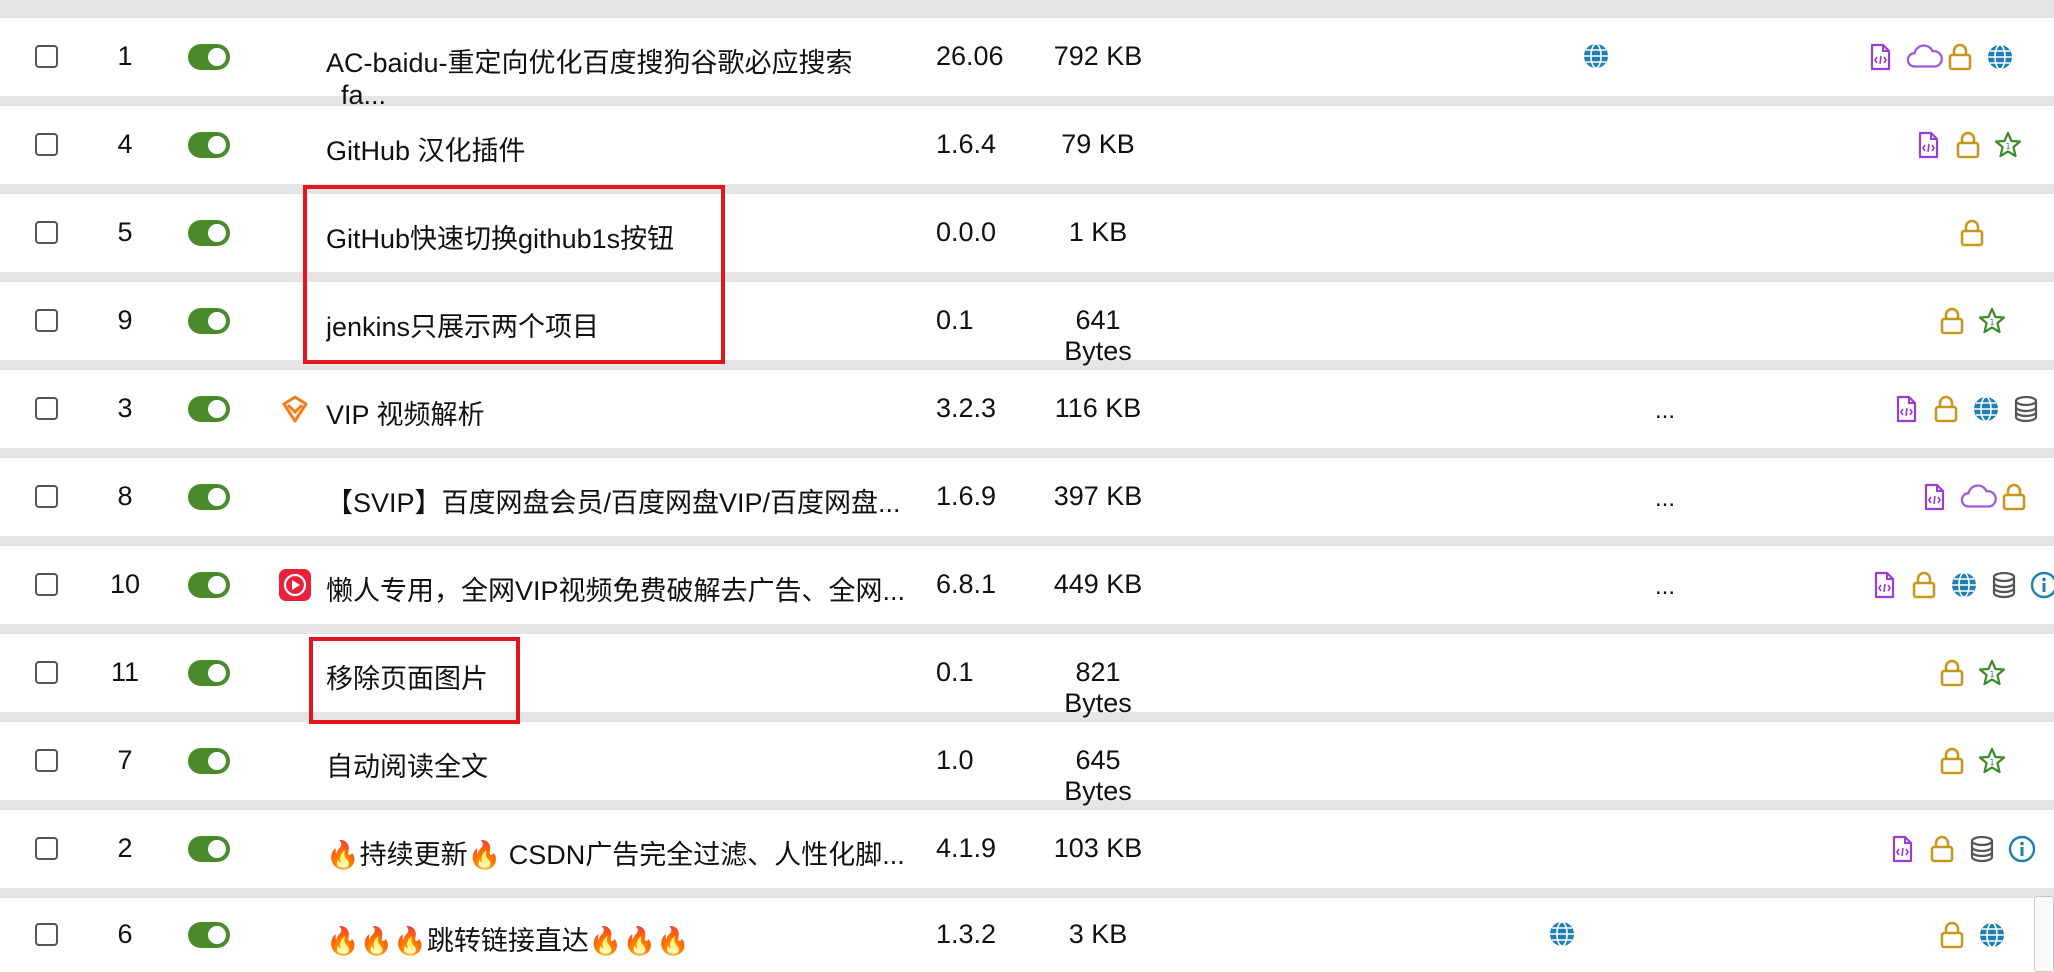  What do you see at coordinates (2044, 934) in the screenshot?
I see `vertical-scrollbar` at bounding box center [2044, 934].